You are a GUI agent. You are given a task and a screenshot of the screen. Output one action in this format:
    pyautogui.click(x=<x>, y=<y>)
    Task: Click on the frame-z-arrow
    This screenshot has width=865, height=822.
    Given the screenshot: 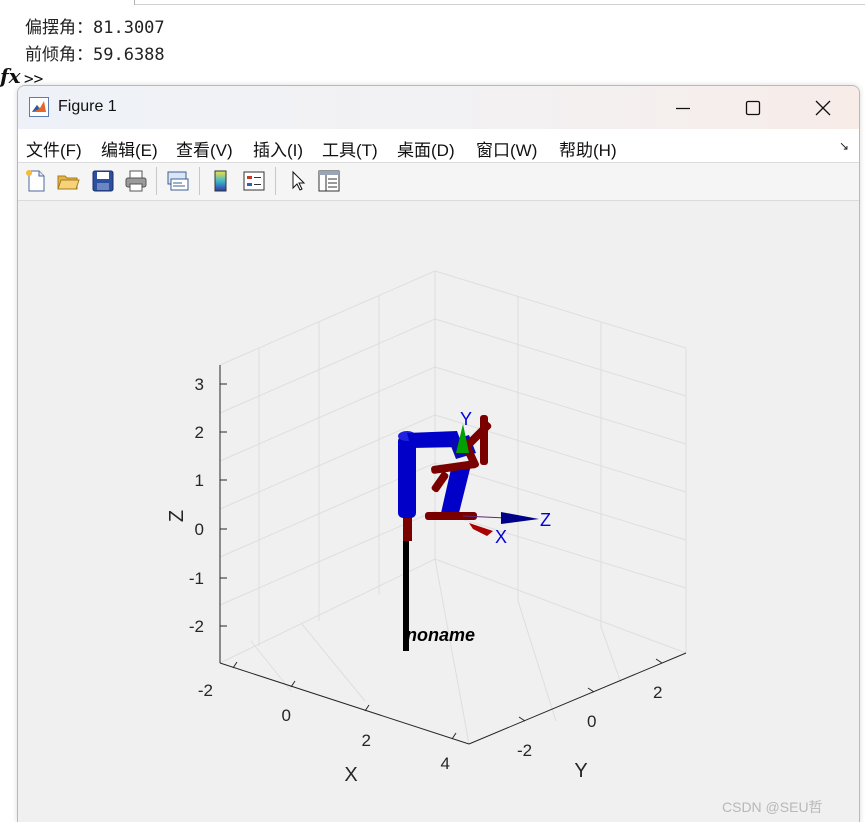 What is the action you would take?
    pyautogui.click(x=520, y=518)
    